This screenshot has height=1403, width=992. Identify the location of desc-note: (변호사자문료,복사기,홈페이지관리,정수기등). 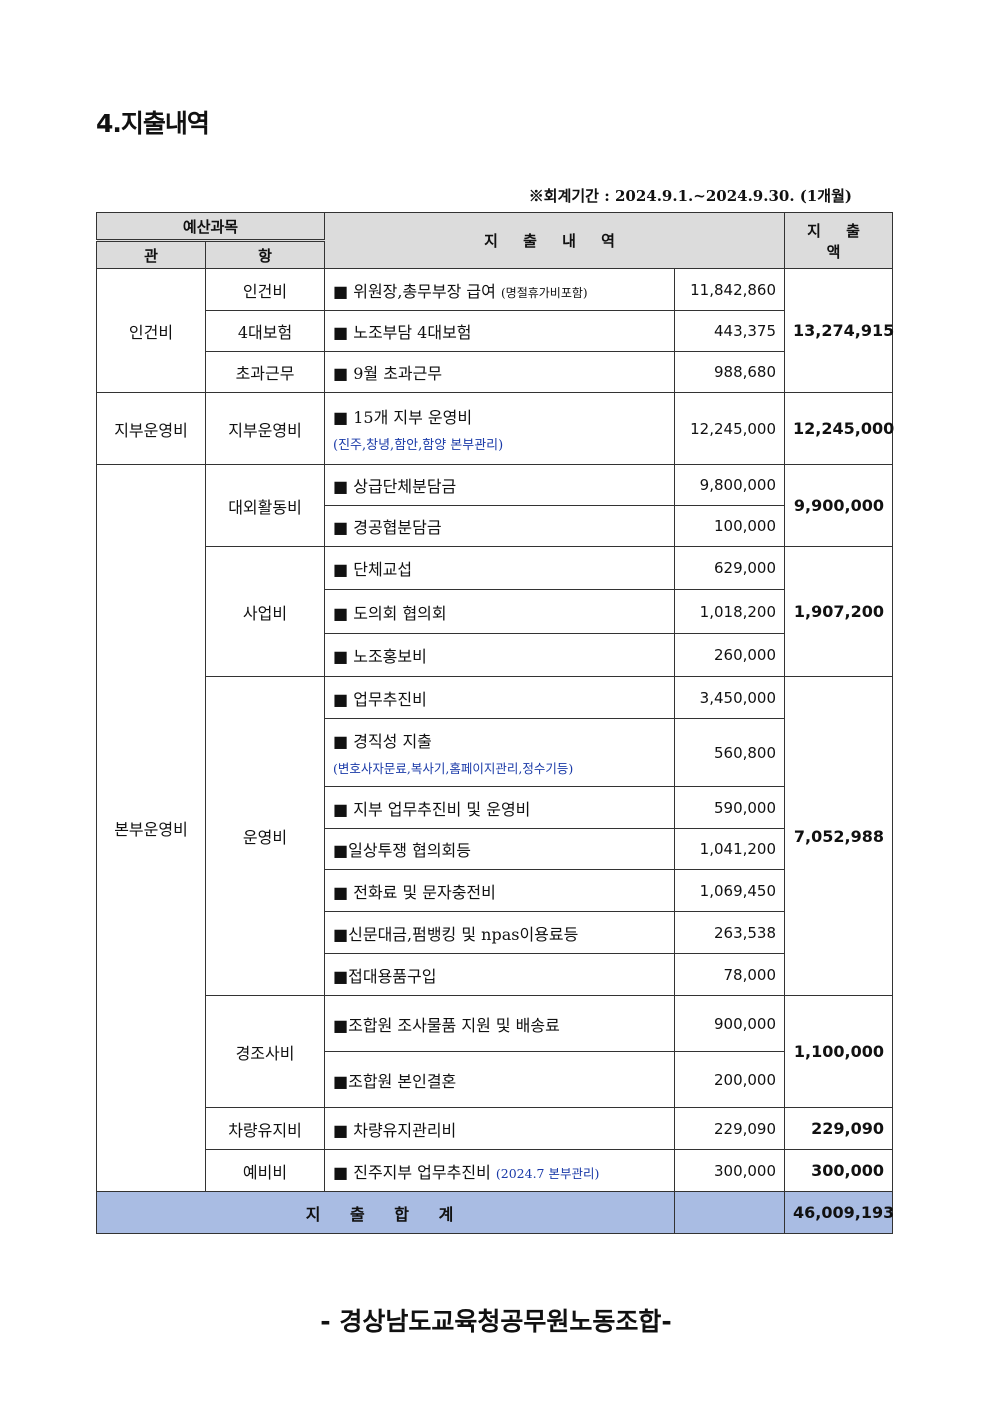
(453, 768).